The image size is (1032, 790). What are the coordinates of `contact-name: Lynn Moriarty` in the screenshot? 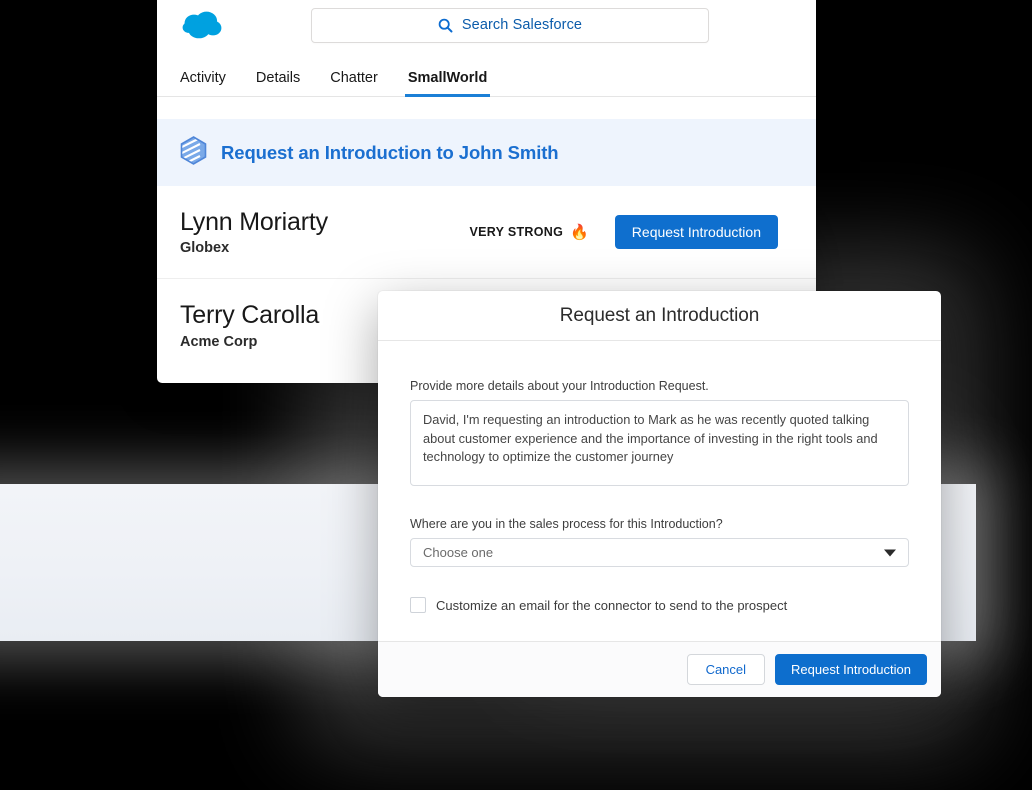 It's located at (254, 221).